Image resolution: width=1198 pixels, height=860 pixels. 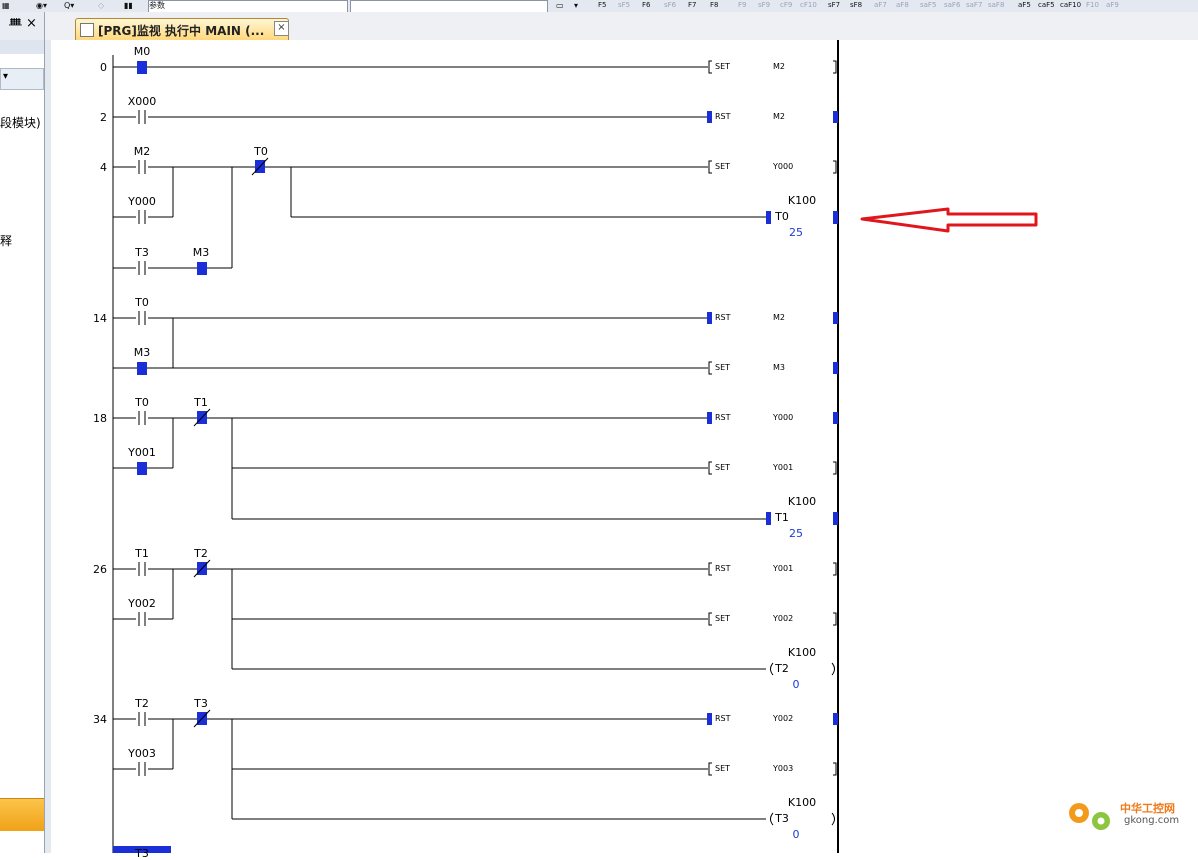 I want to click on step-number: 4, so click(x=103, y=167).